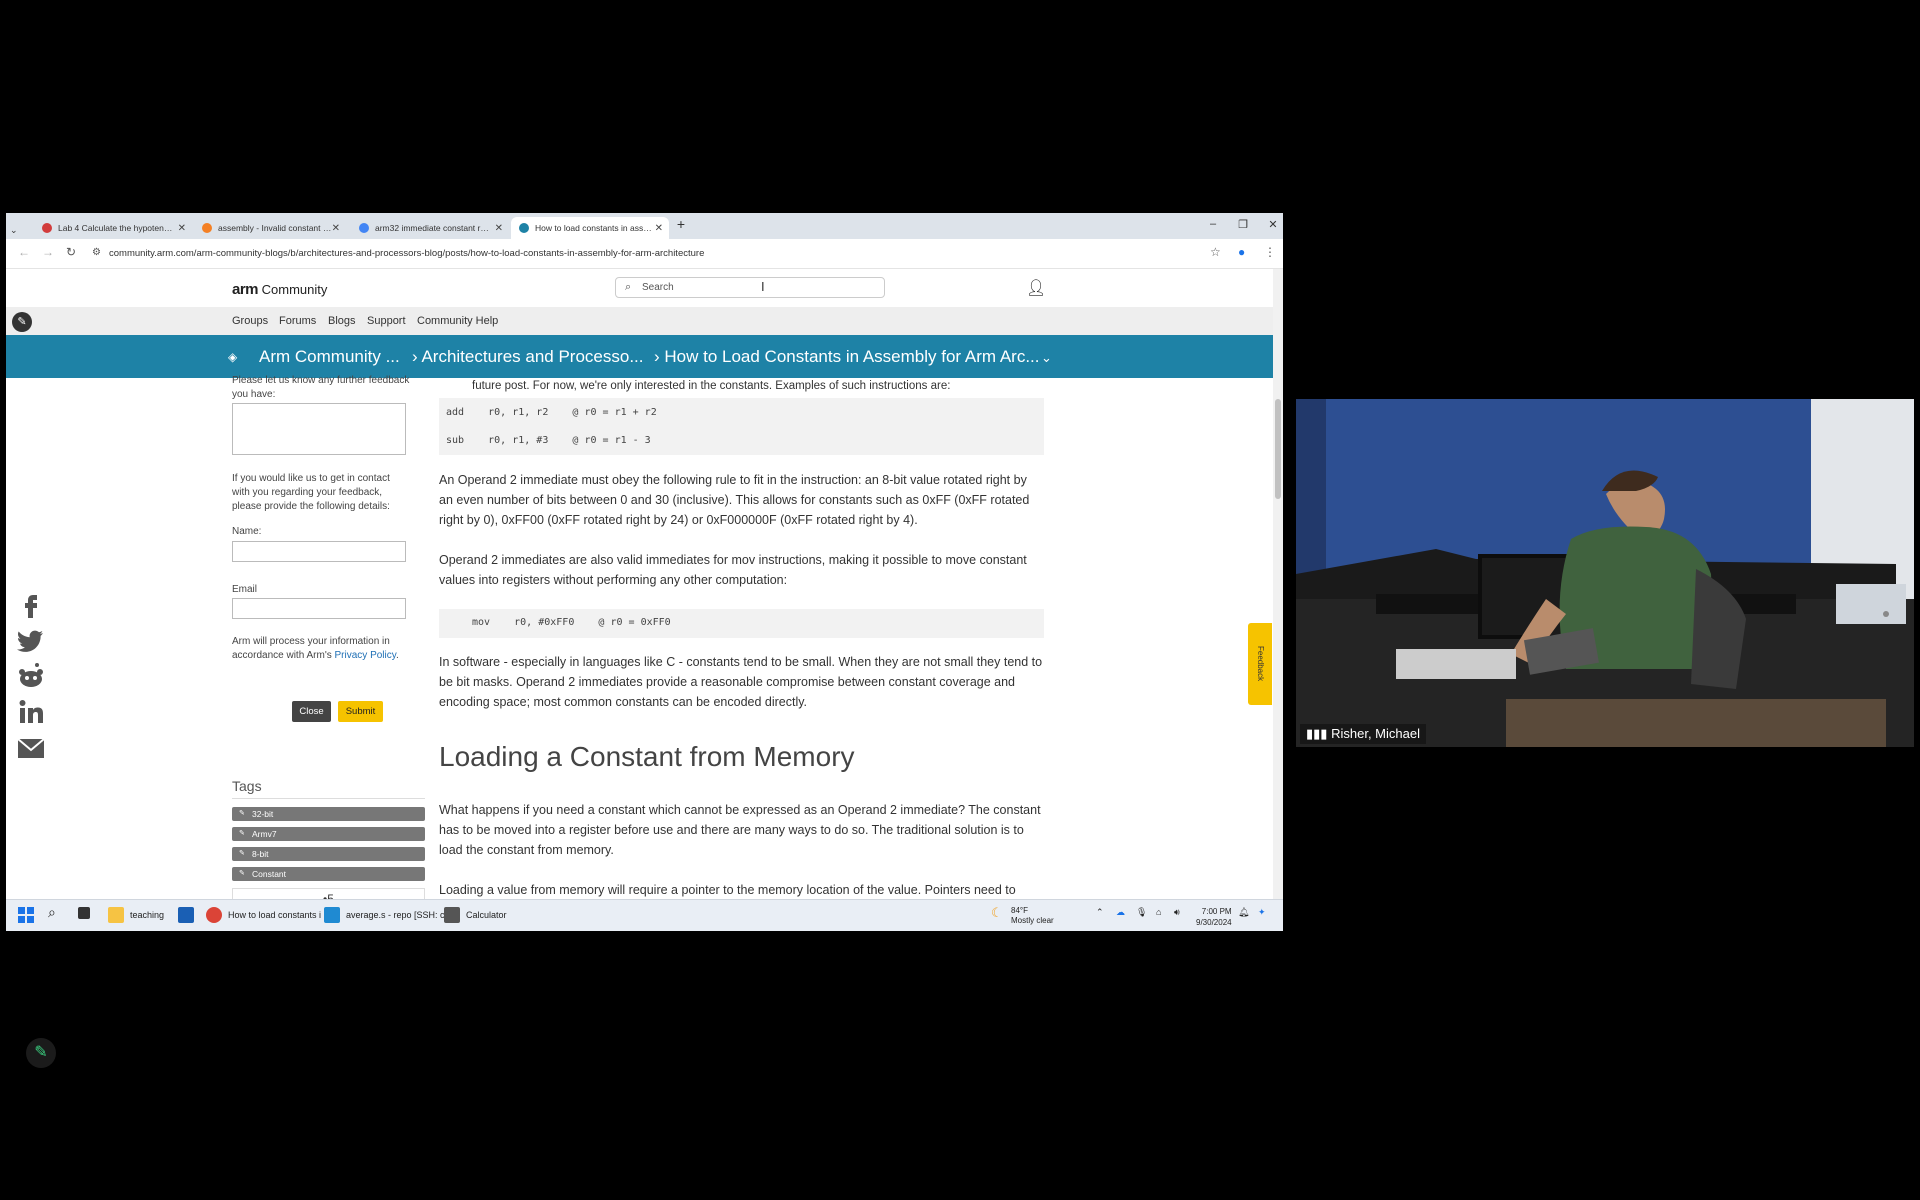 This screenshot has height=1200, width=1920. I want to click on tab-lab4: Lab 4 Calculate the hypotenuse ✕, so click(113, 228).